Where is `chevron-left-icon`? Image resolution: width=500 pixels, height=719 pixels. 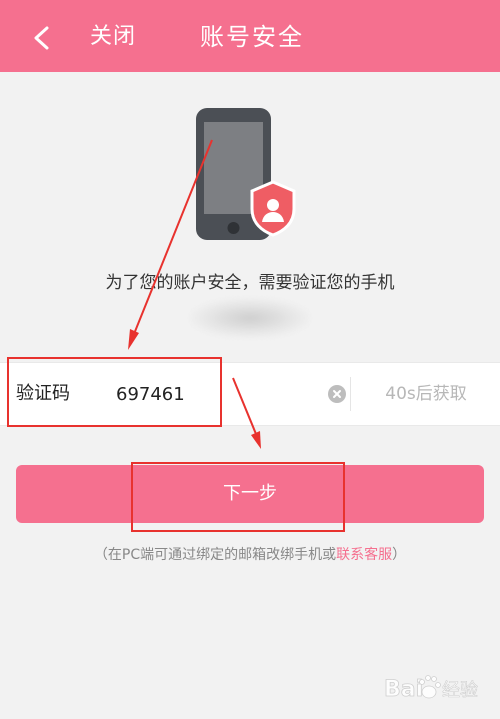
chevron-left-icon is located at coordinates (41, 38).